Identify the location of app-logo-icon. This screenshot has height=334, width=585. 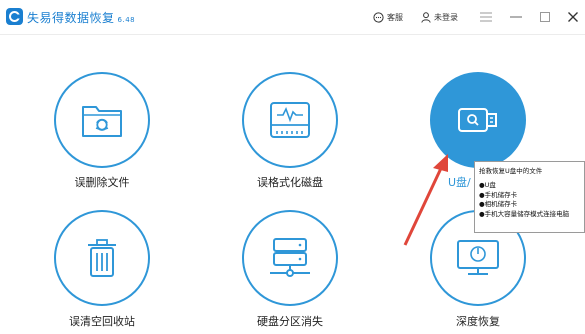
(14, 16).